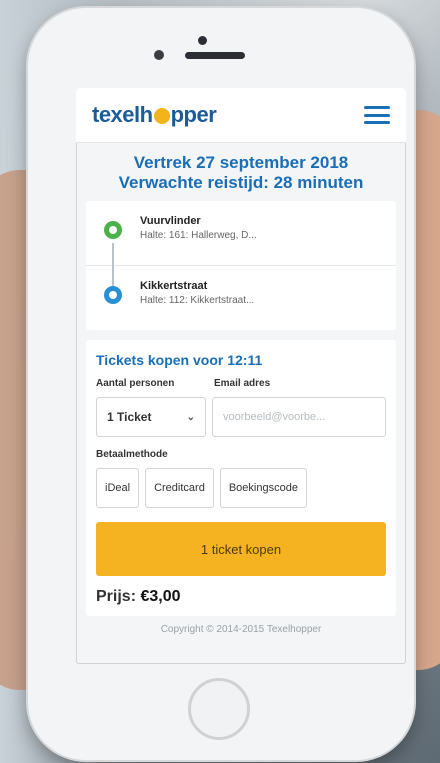  What do you see at coordinates (160, 596) in the screenshot?
I see `price-value: €3,00` at bounding box center [160, 596].